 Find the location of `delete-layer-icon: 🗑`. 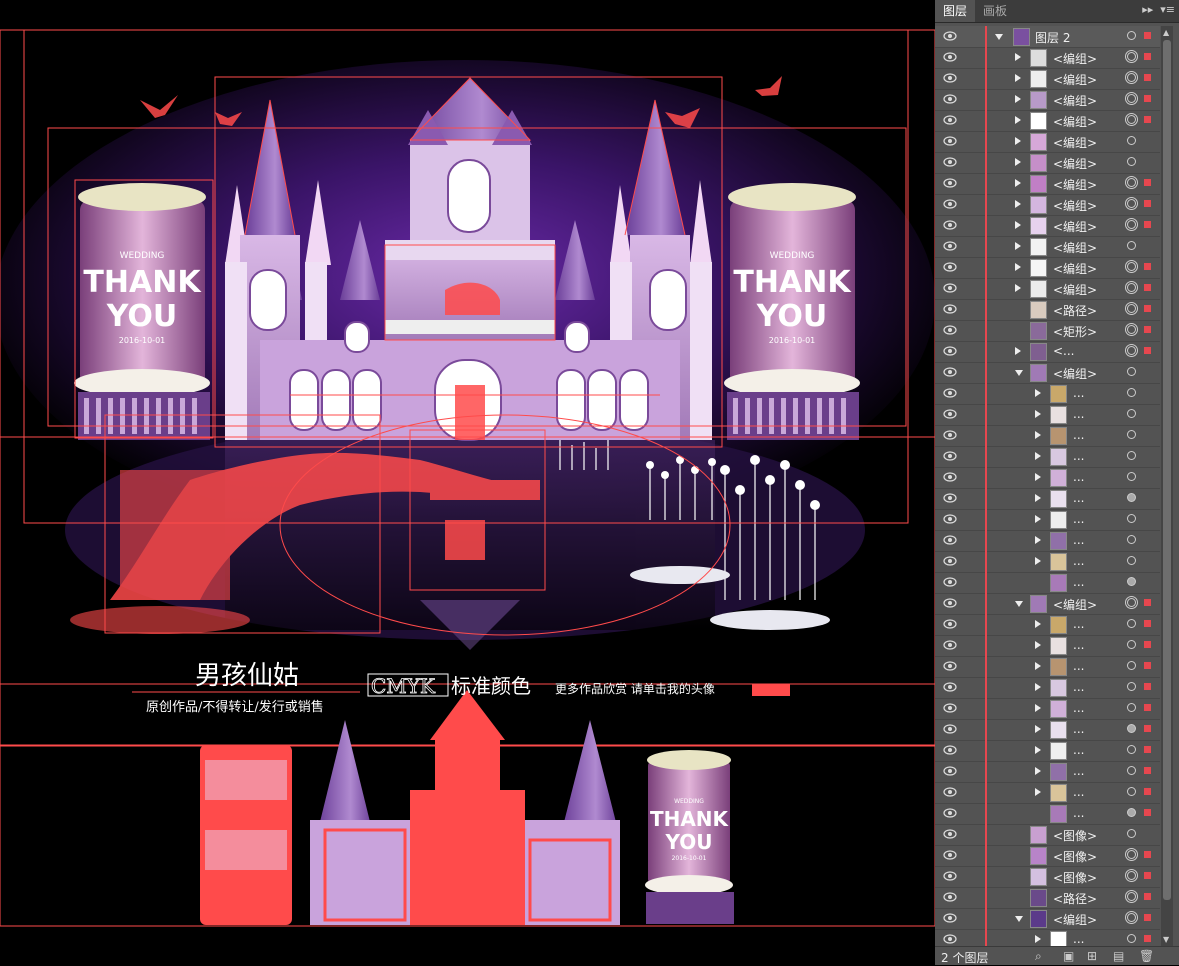

delete-layer-icon: 🗑 is located at coordinates (1146, 956).